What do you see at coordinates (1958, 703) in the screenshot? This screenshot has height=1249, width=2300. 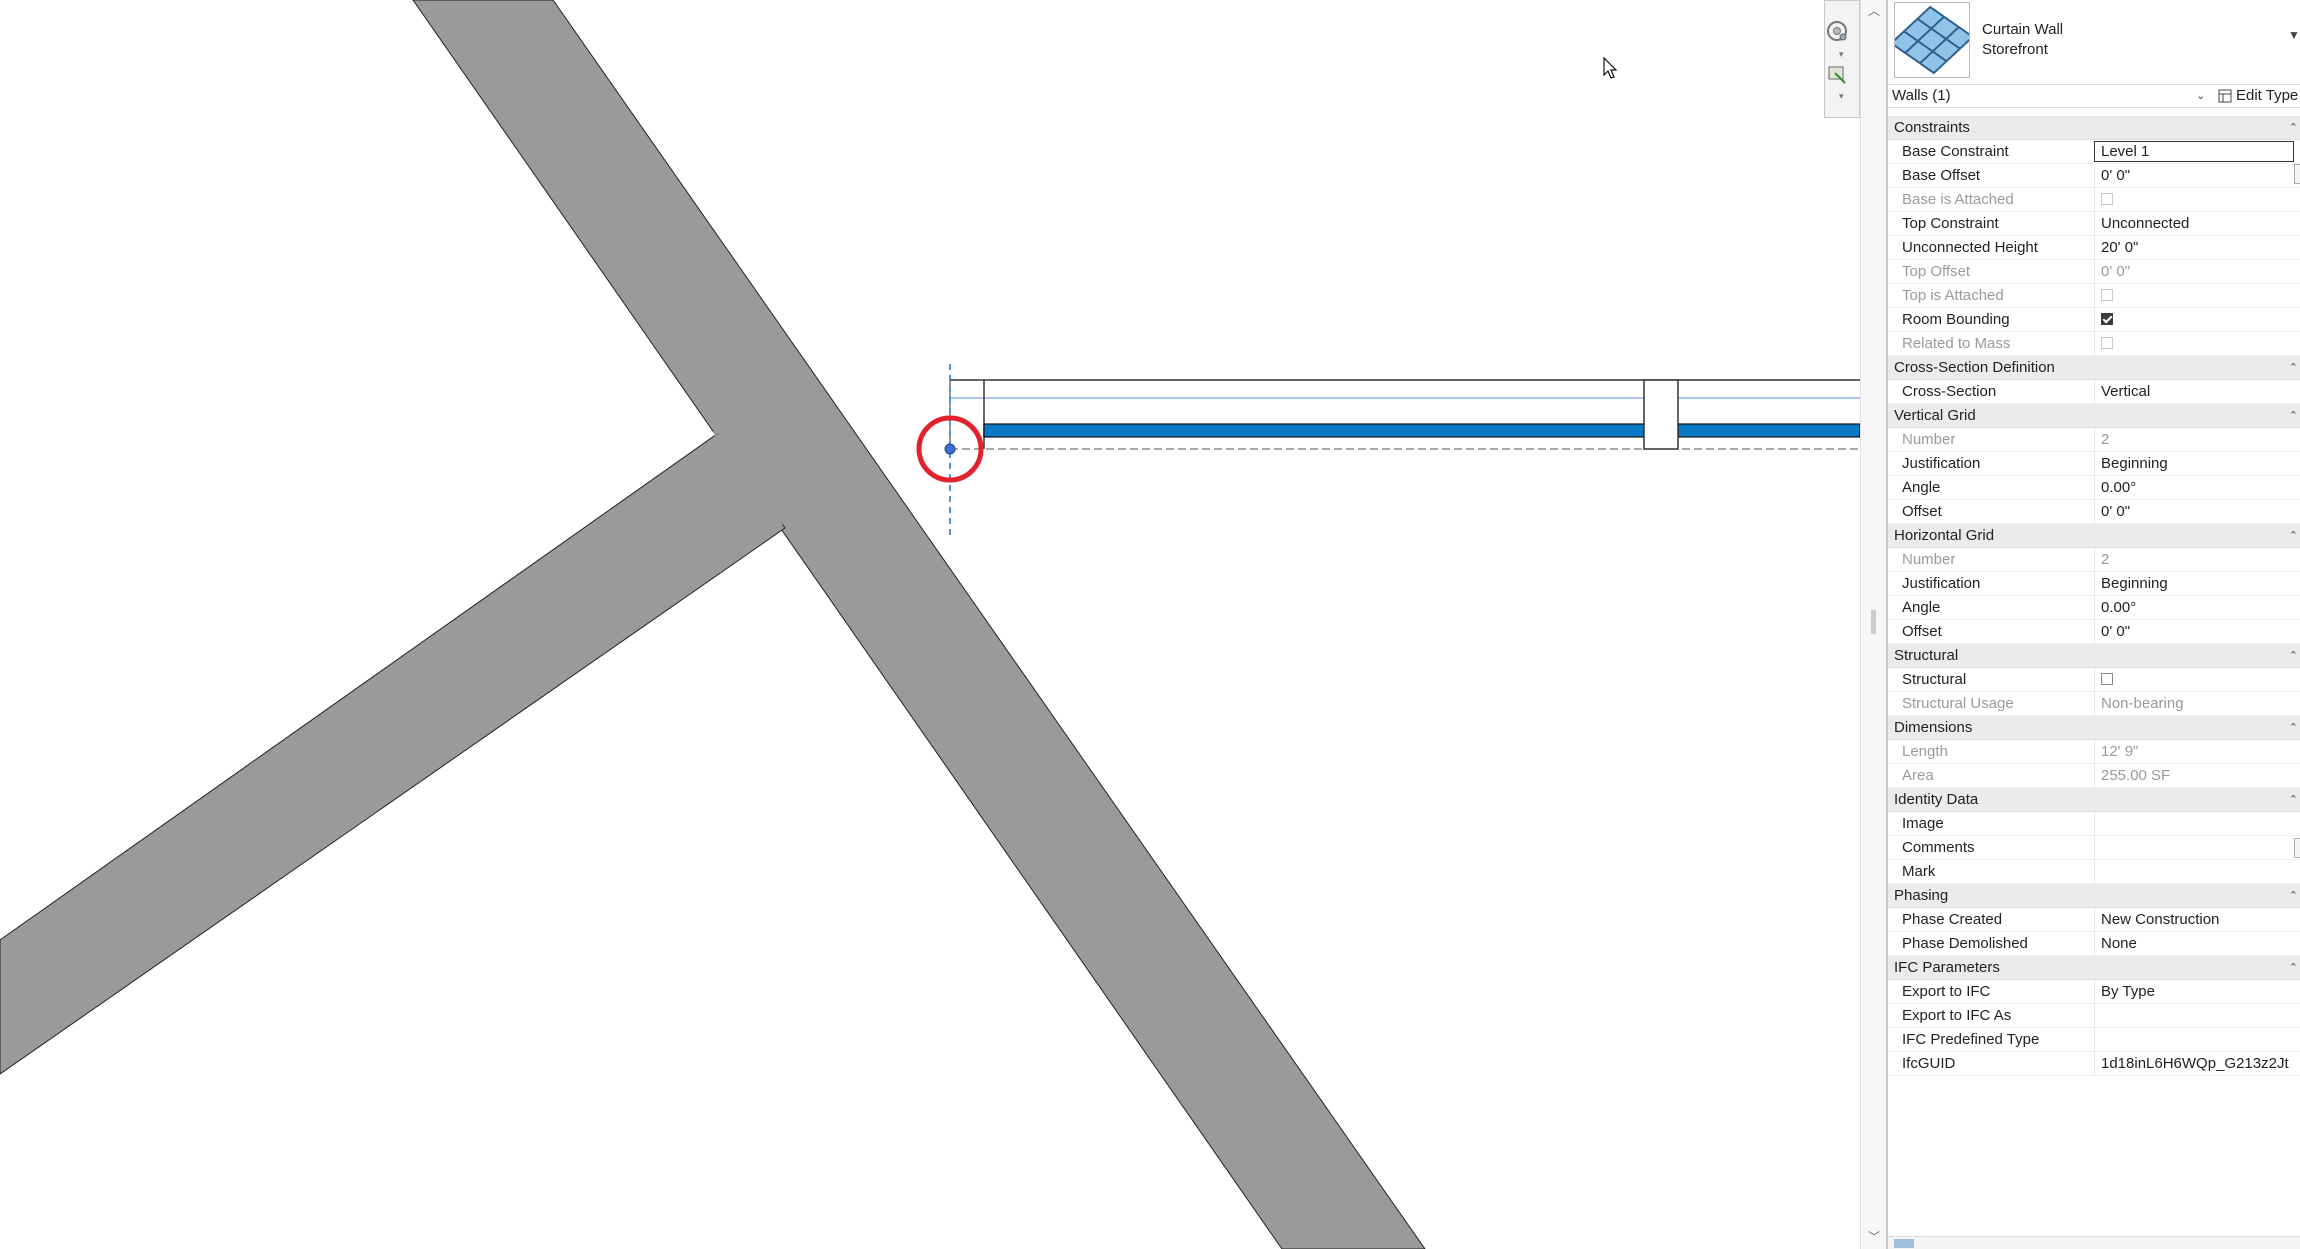 I see `property-label: Structural Usage` at bounding box center [1958, 703].